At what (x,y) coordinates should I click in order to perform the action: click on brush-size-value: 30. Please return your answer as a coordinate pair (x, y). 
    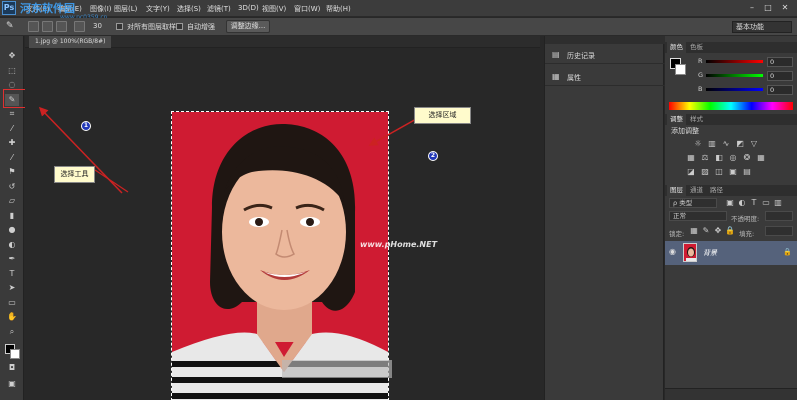
    Looking at the image, I should click on (97, 26).